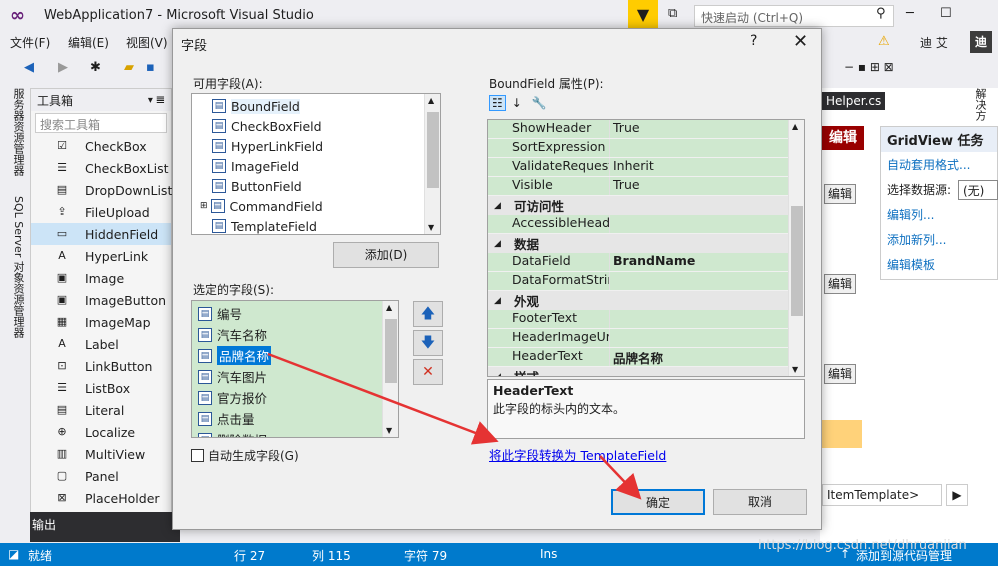  I want to click on annotation-arrows, so click(454, 426).